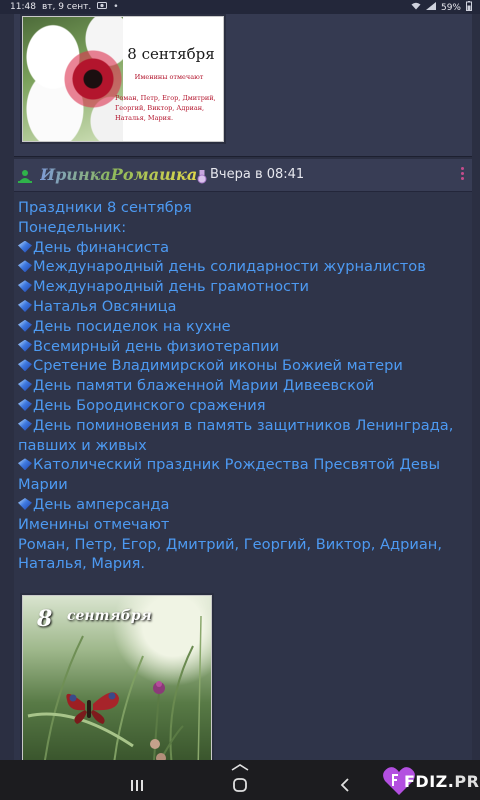  Describe the element at coordinates (94, 524) in the screenshot. I see `name-days-label: Именины отмечают` at that location.